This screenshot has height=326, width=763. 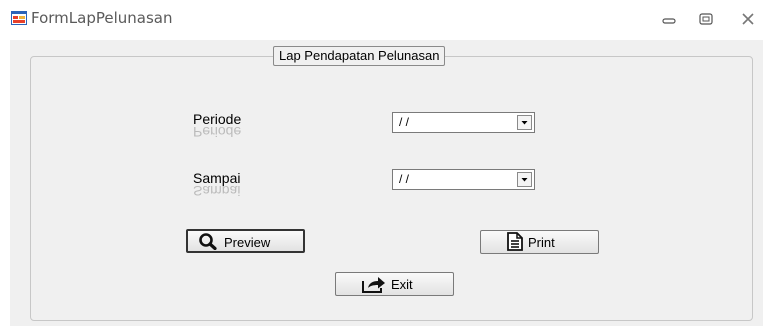 What do you see at coordinates (463, 122) in the screenshot?
I see `periode-date-picker: / /` at bounding box center [463, 122].